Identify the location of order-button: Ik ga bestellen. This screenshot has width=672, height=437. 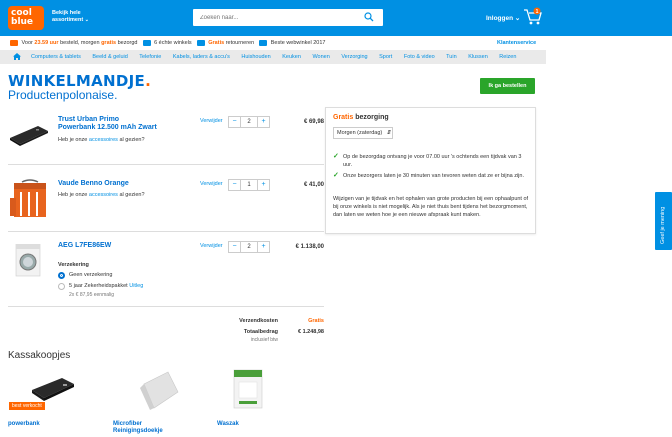
(507, 86).